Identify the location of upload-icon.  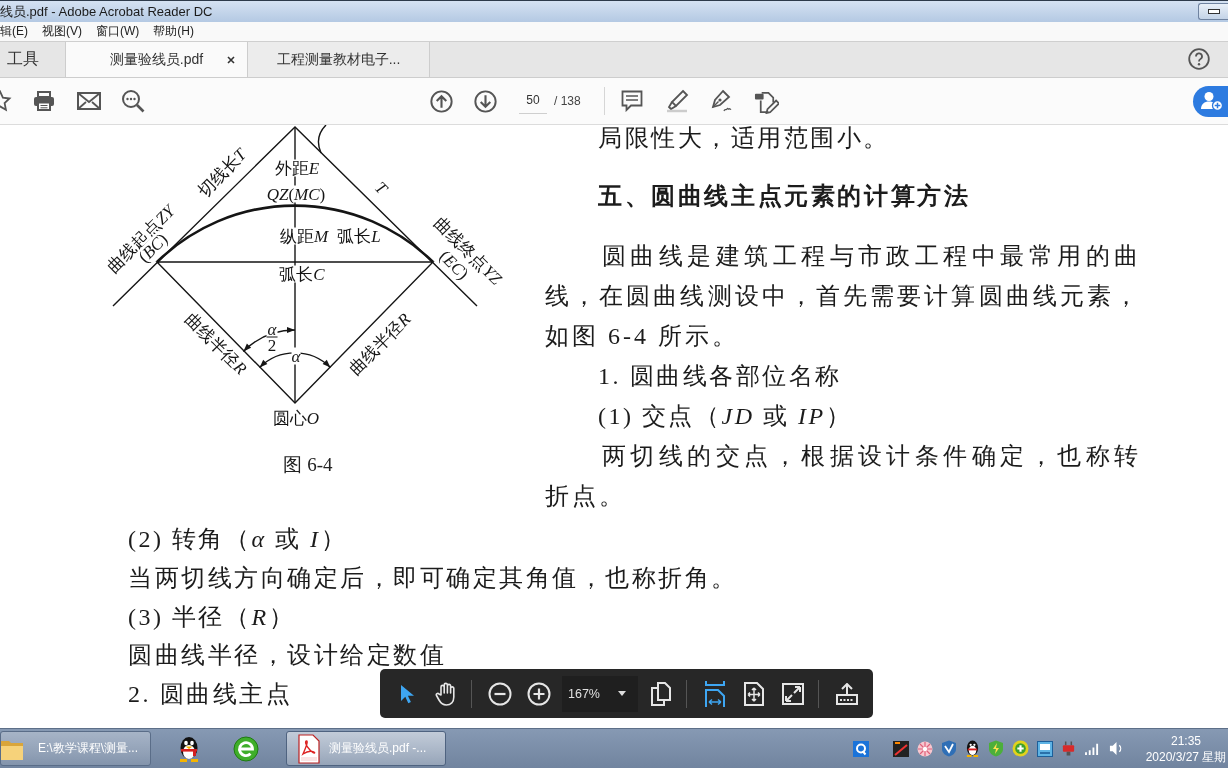
(846, 693).